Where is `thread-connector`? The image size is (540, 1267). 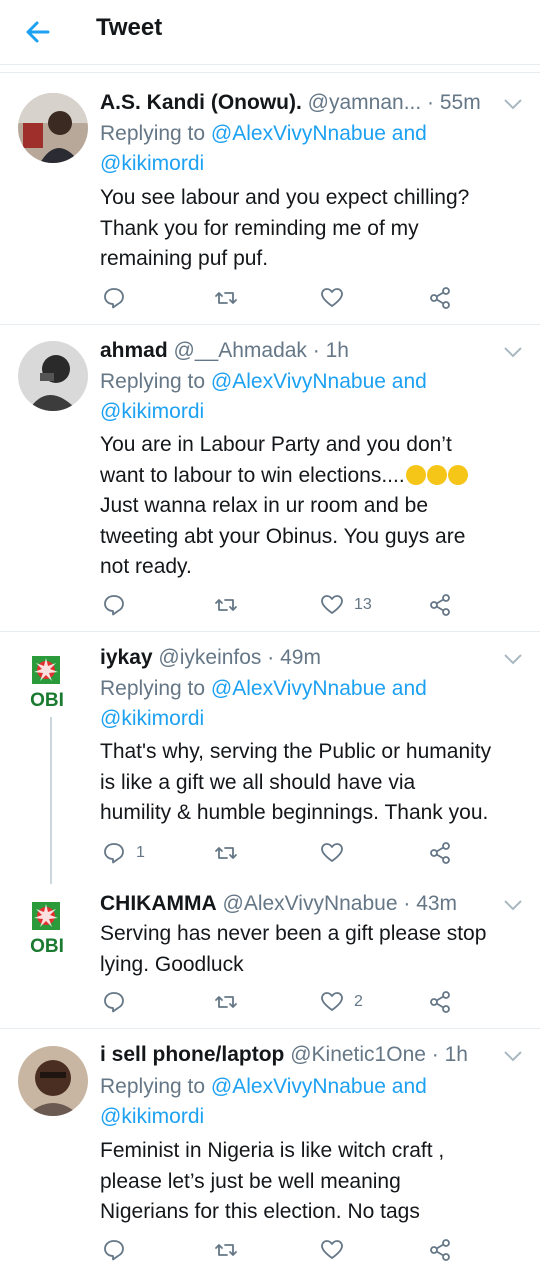 thread-connector is located at coordinates (51, 800).